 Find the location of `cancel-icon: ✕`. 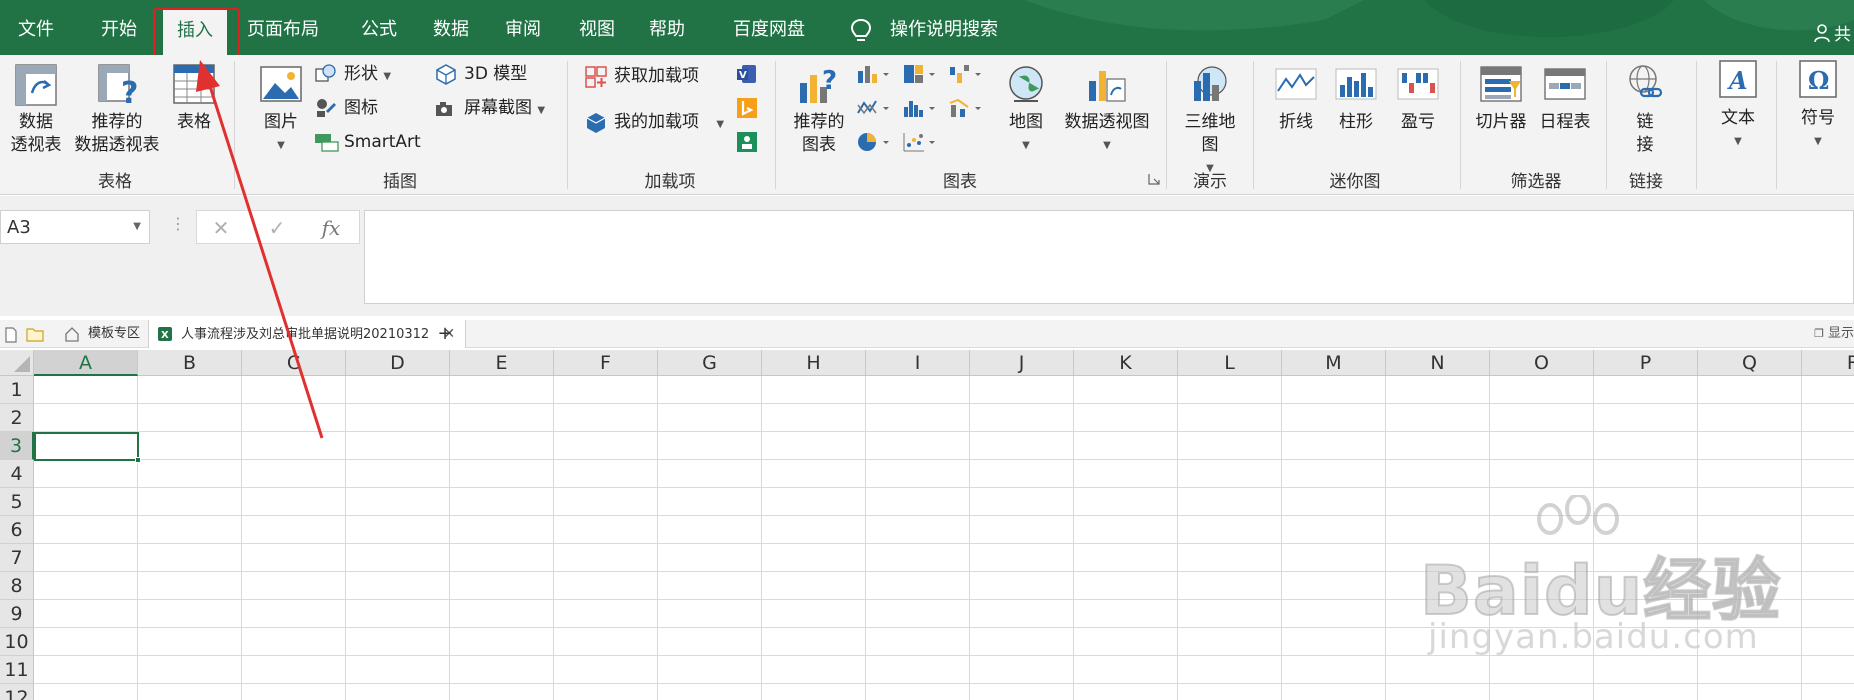

cancel-icon: ✕ is located at coordinates (221, 228).